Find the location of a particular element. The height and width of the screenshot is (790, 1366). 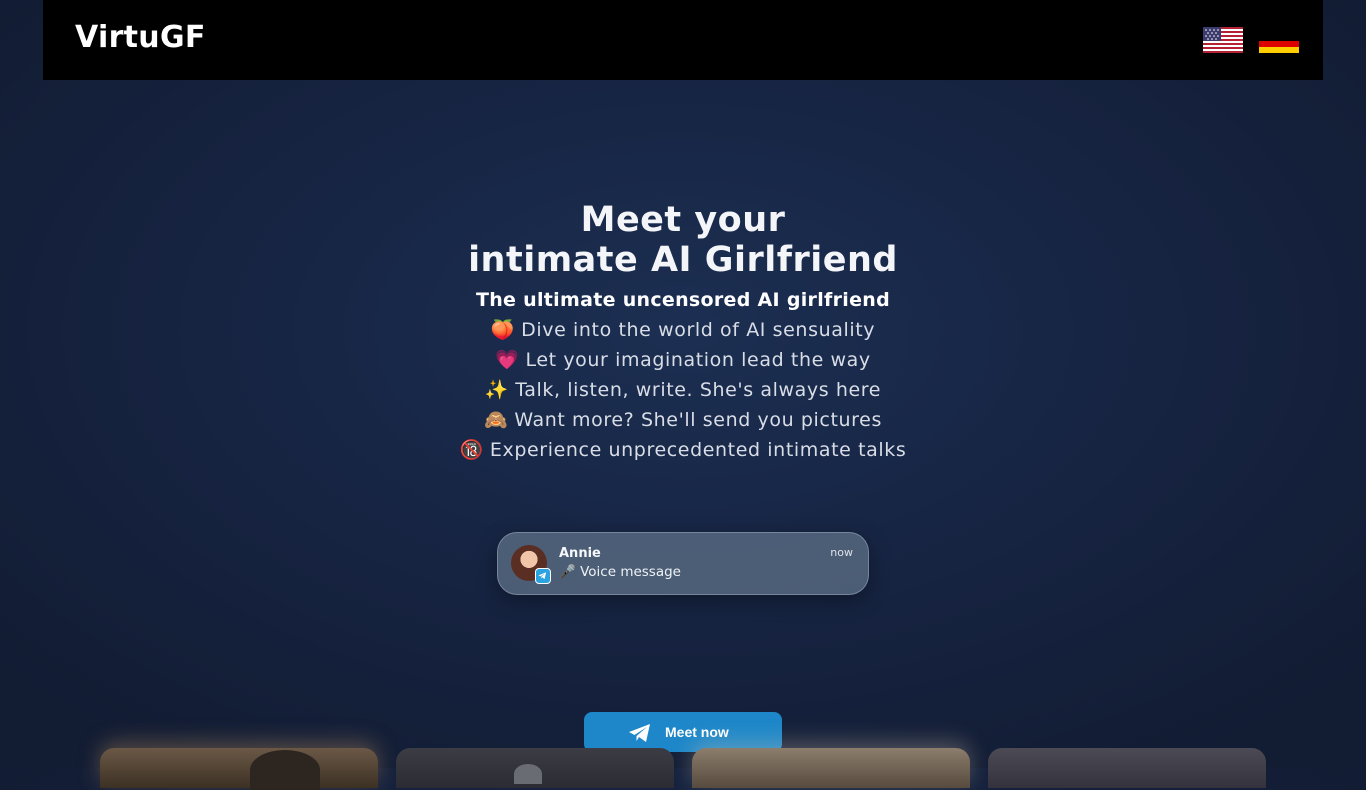

feature-item: 🙈 Want more? She'll send you pictures is located at coordinates (683, 420).